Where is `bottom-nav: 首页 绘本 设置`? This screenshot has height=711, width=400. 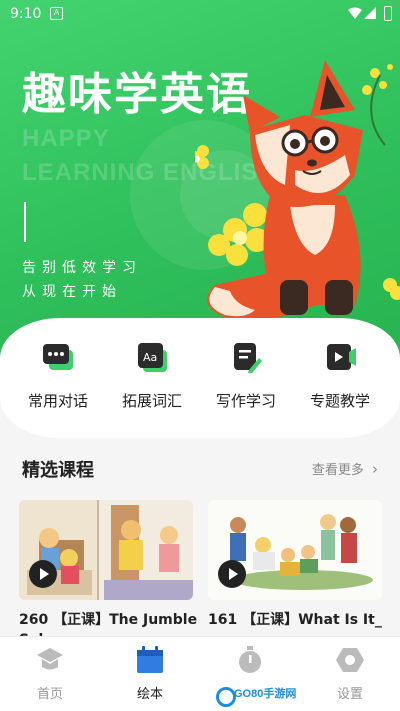
bottom-nav: 首页 绘本 设置 is located at coordinates (200, 673).